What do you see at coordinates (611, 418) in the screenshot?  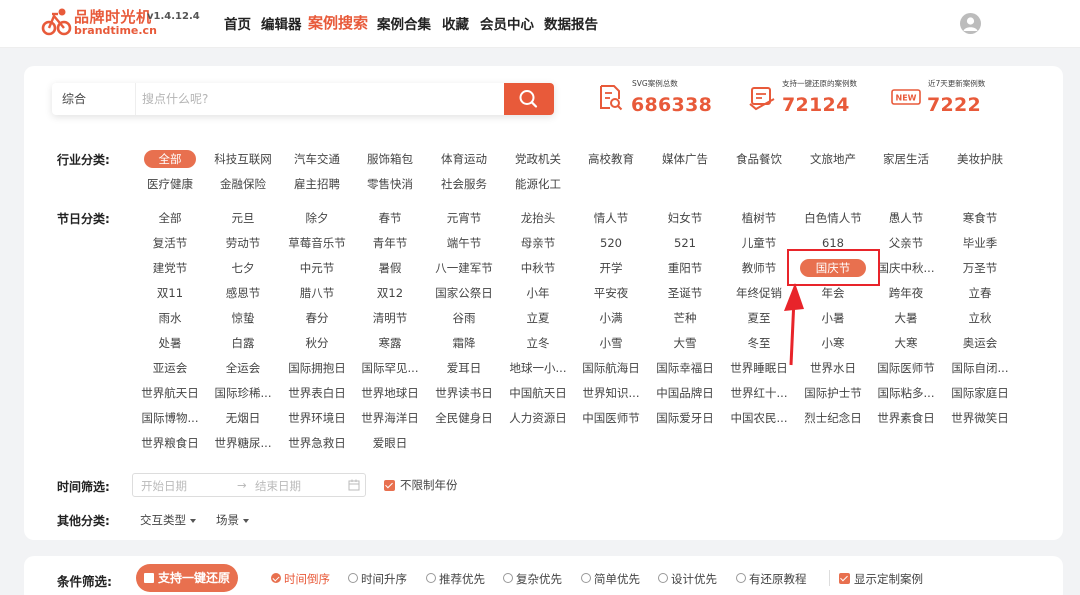 I see `festival-tag: 中国医师节` at bounding box center [611, 418].